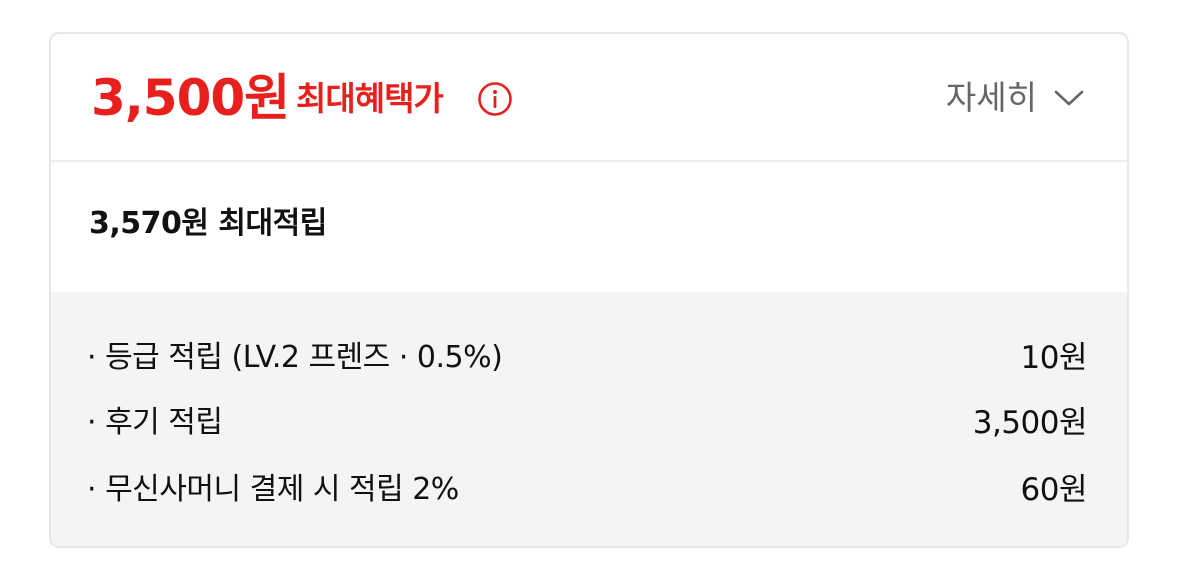 The height and width of the screenshot is (566, 1179). I want to click on accumulation-item-label: · 무신사머니 결제 시 적립 2%, so click(273, 489).